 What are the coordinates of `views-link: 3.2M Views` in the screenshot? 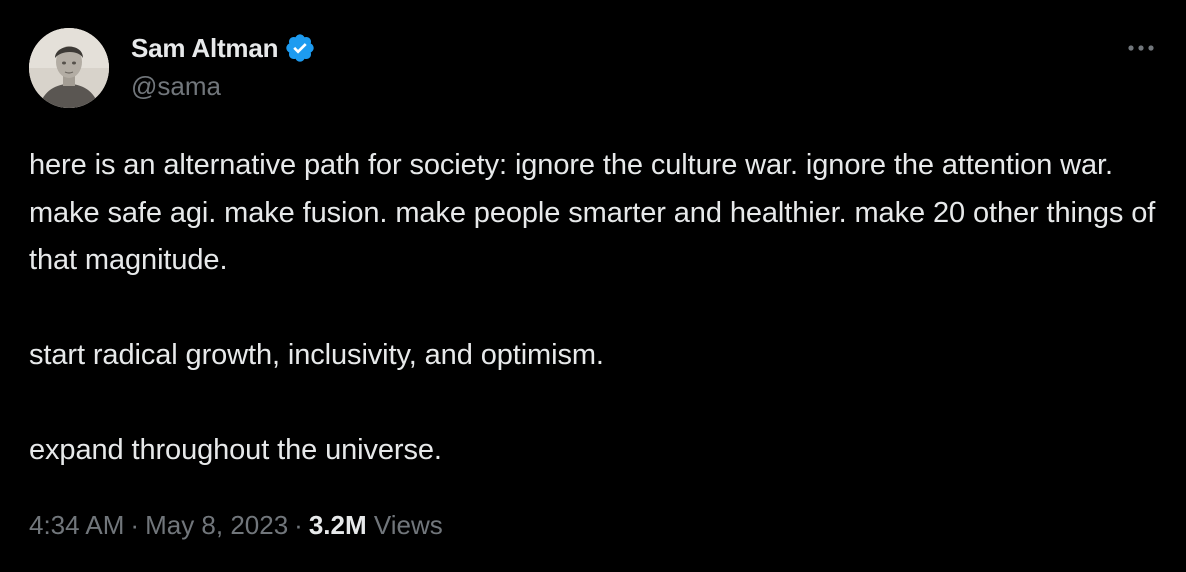 It's located at (376, 525).